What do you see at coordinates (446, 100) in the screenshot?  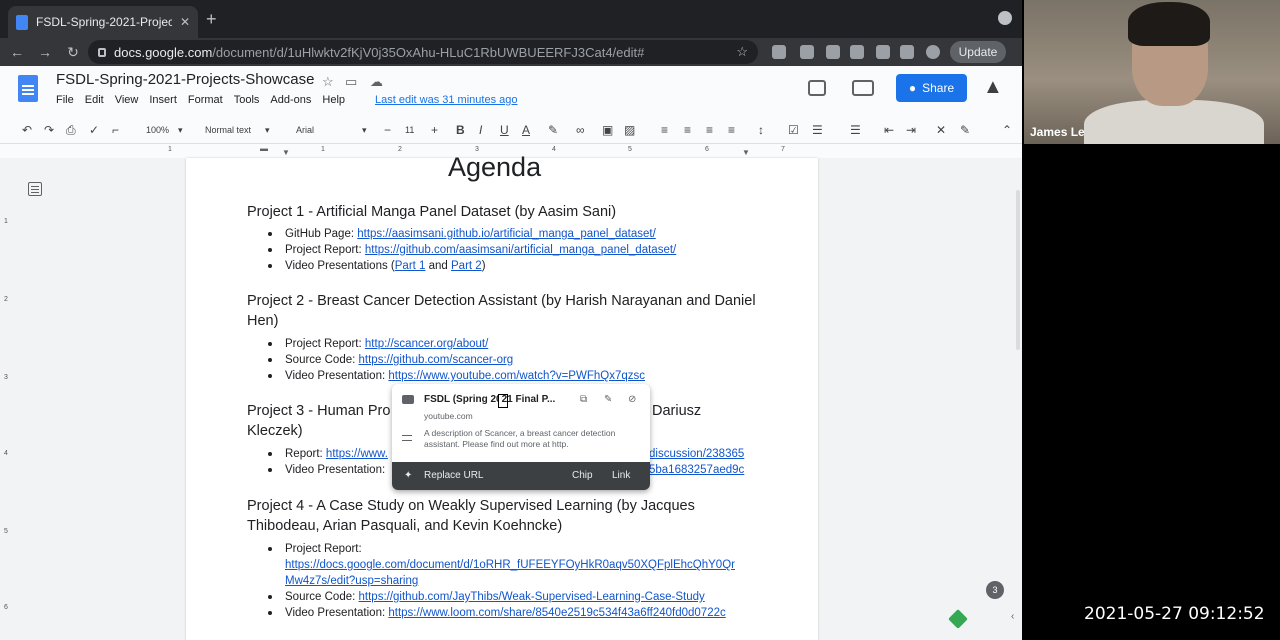 I see `last-edit-link: Last edit was 31 minutes ago` at bounding box center [446, 100].